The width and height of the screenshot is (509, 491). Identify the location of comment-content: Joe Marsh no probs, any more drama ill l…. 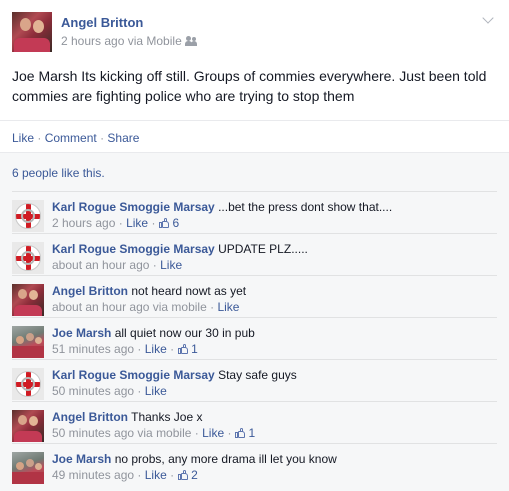
(274, 459).